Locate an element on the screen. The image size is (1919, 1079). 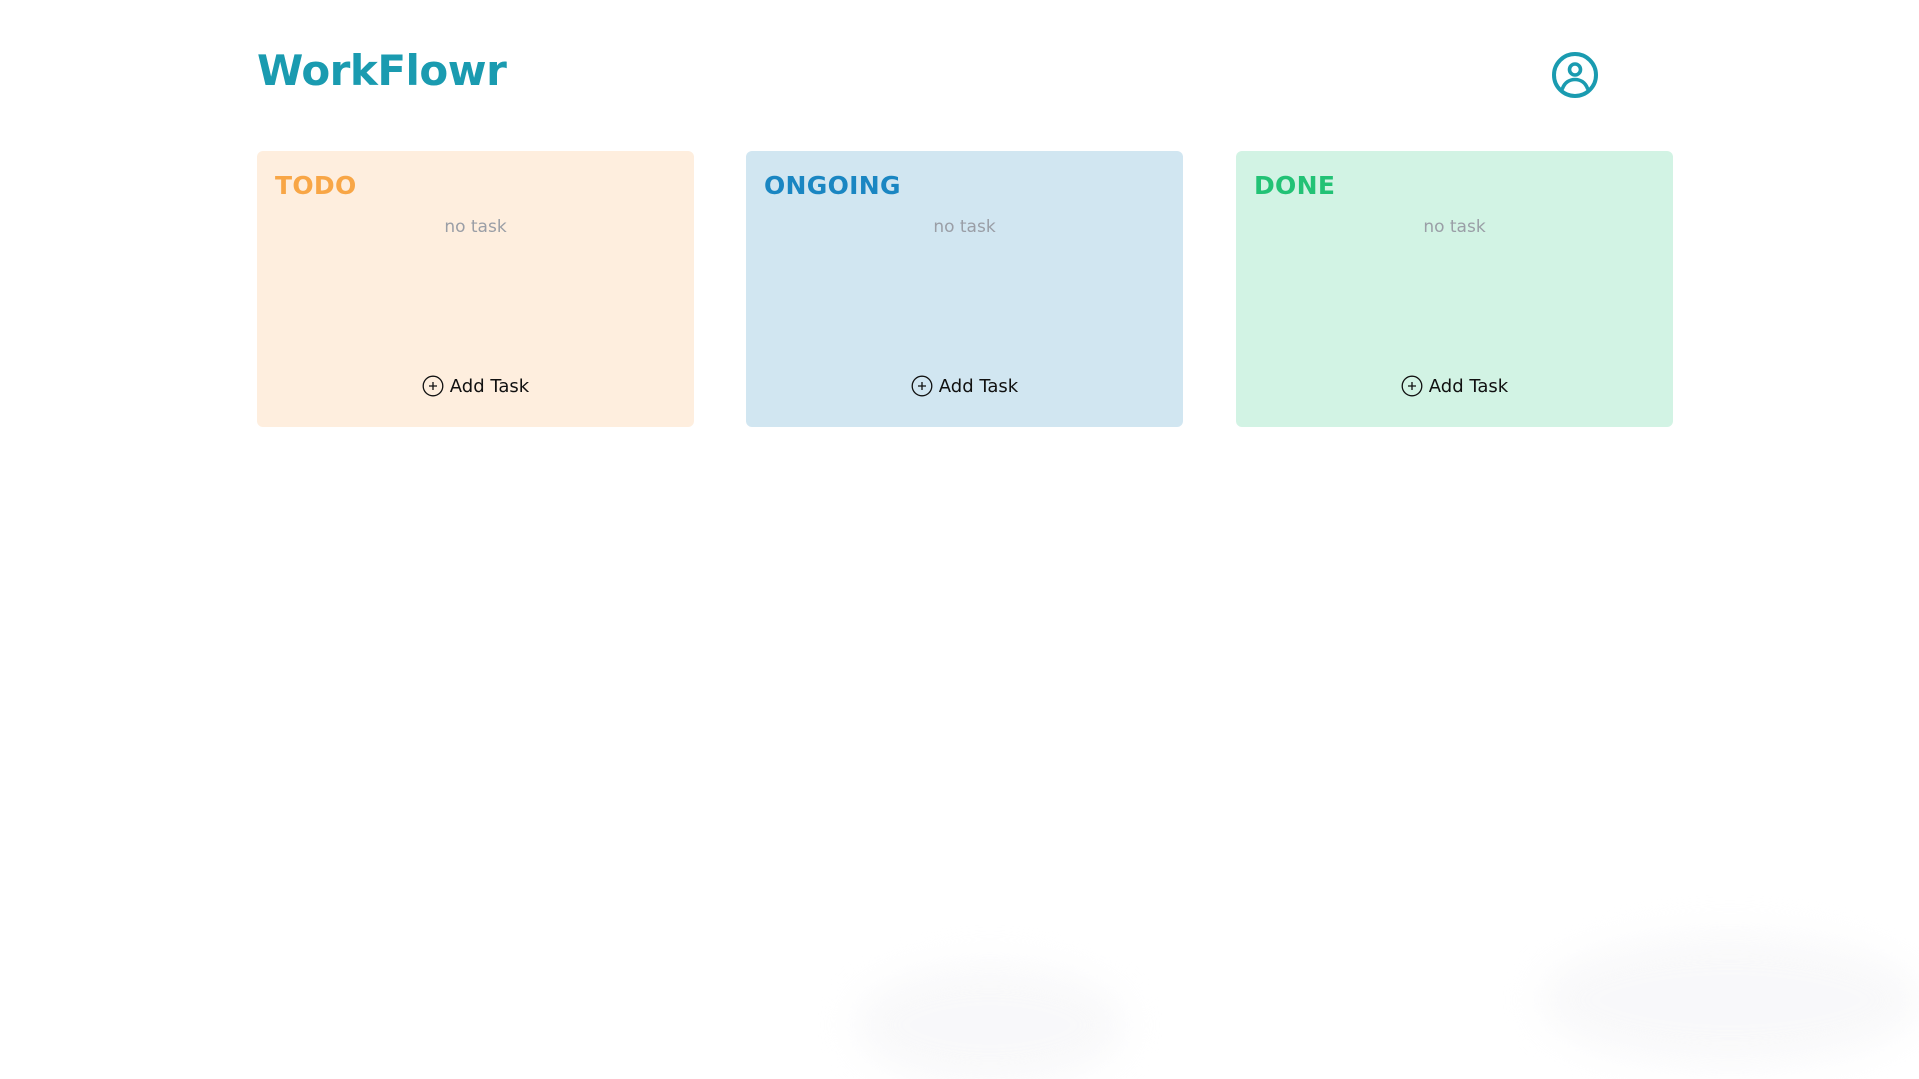
user-circle-icon is located at coordinates (1575, 75).